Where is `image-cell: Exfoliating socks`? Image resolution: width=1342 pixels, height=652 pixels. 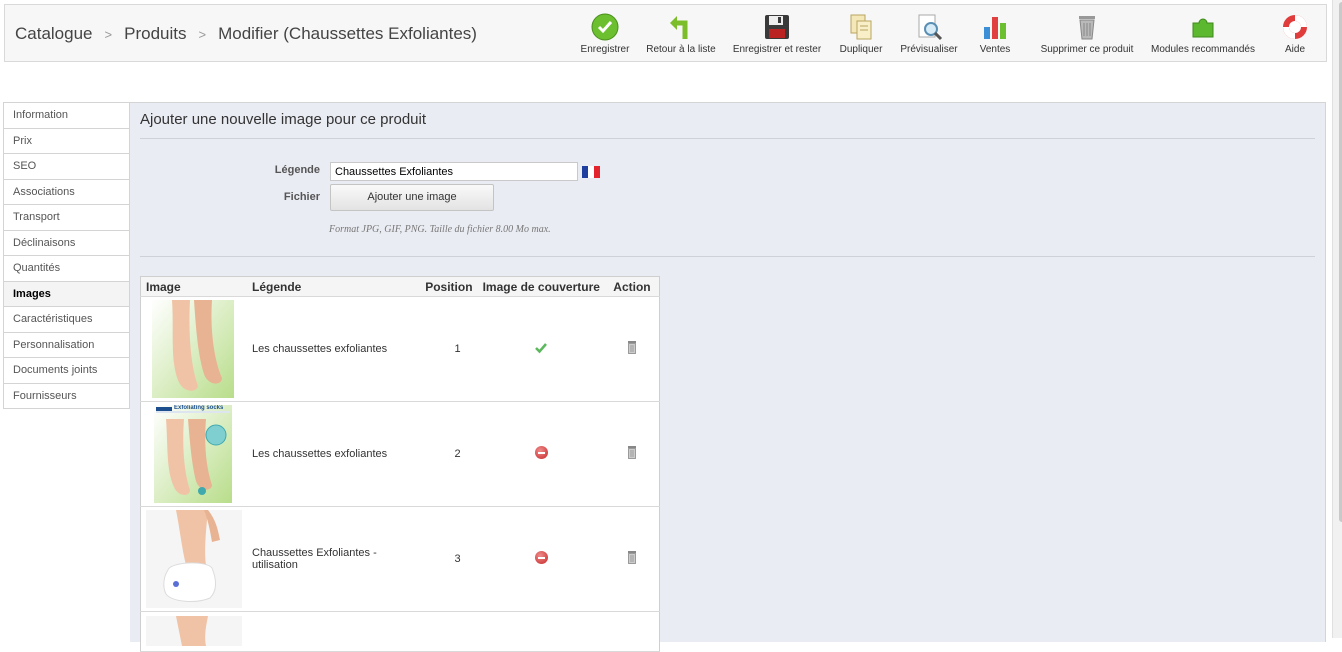 image-cell: Exfoliating socks is located at coordinates (193, 454).